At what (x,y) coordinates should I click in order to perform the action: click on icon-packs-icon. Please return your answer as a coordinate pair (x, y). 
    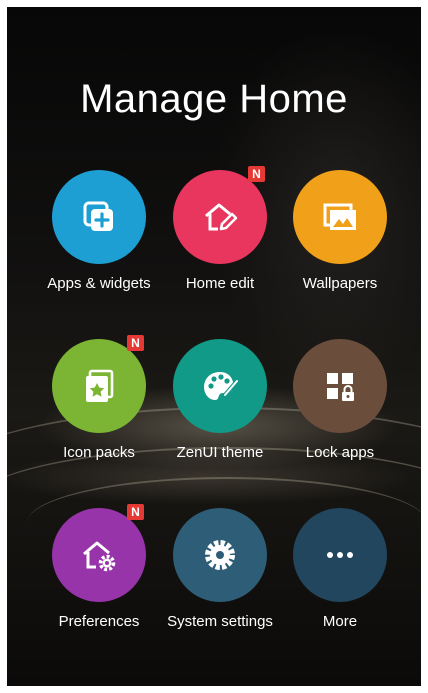
    Looking at the image, I should click on (100, 385).